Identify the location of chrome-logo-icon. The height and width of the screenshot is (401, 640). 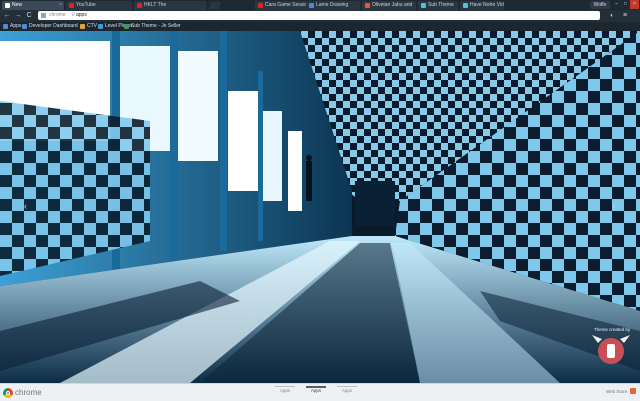
(8, 393).